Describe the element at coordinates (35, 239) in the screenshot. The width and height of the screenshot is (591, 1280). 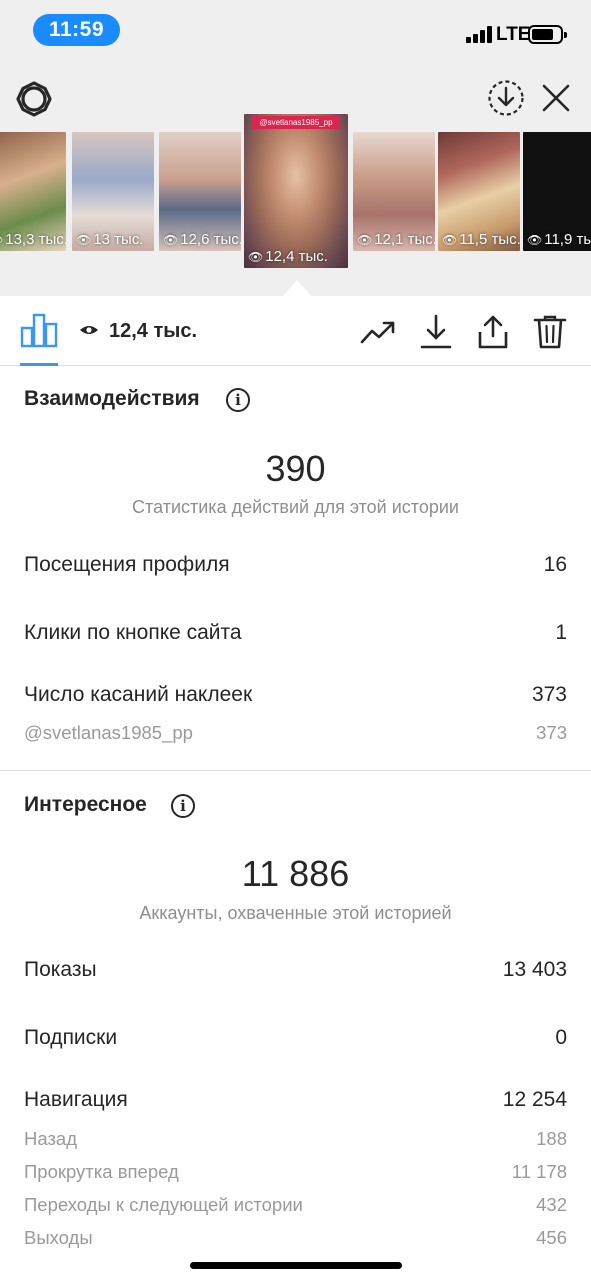
I see `story-views: 13,3 тыс.` at that location.